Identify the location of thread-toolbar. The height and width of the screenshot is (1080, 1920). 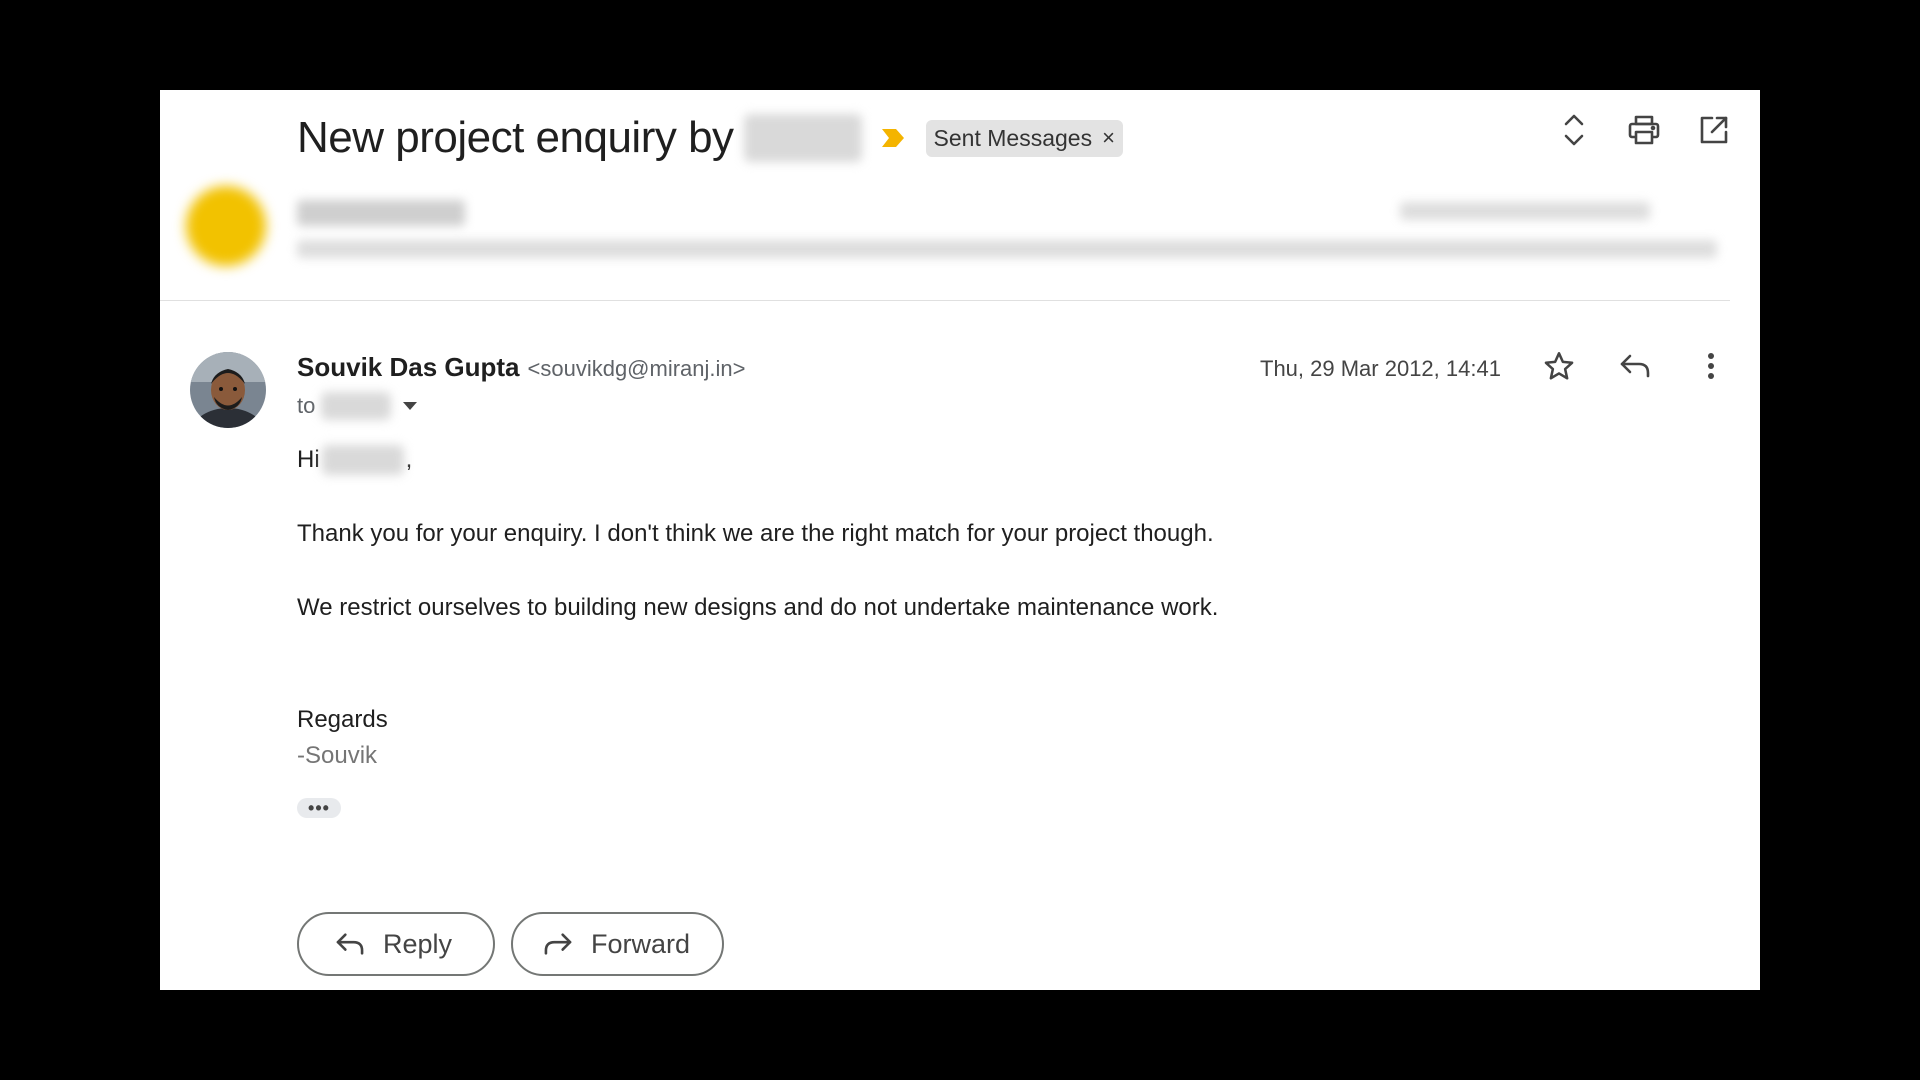
(1644, 130).